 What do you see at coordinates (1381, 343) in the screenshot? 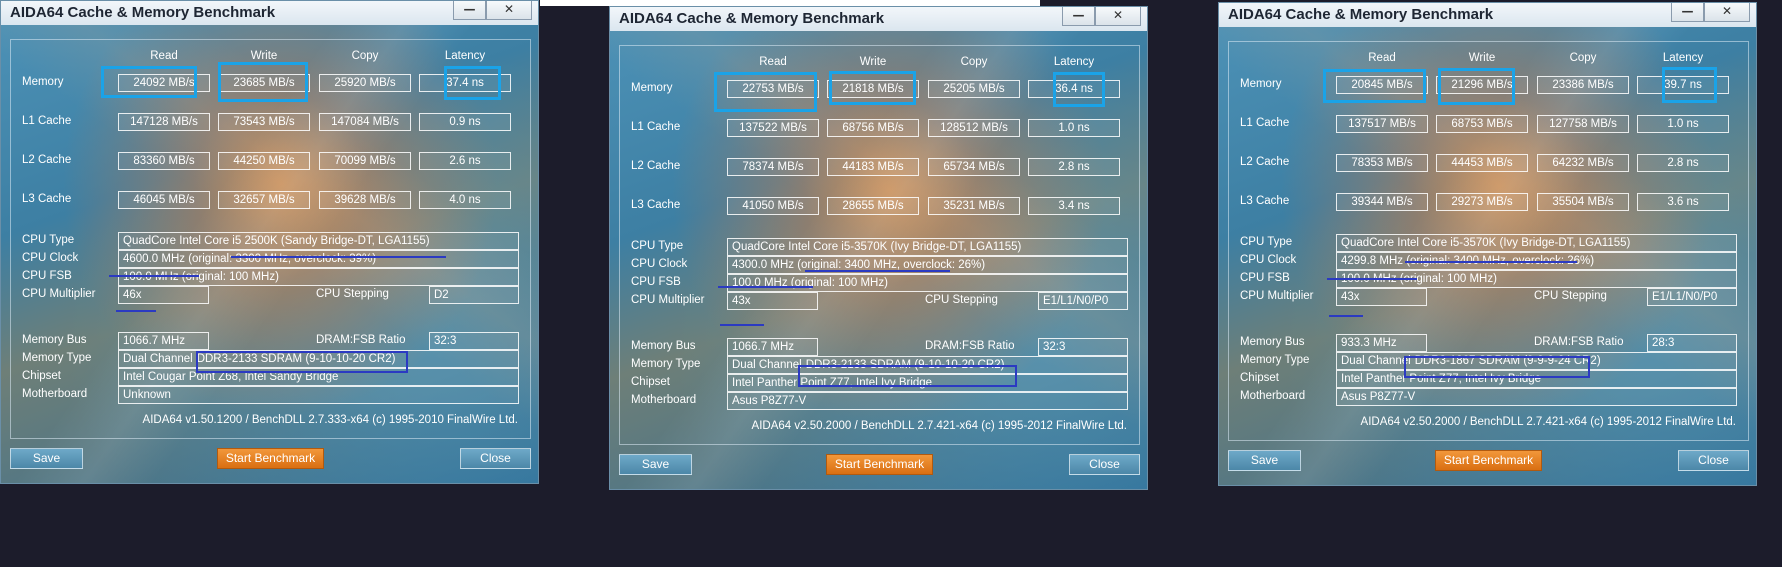
I see `memory-bus-value: 933.3 MHz` at bounding box center [1381, 343].